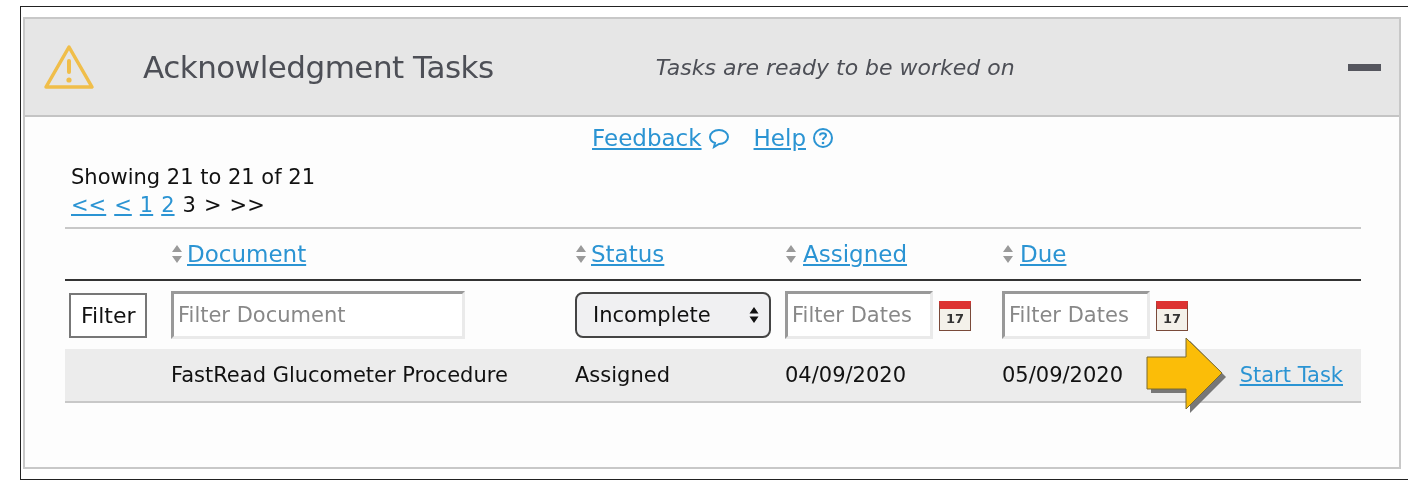 The width and height of the screenshot is (1418, 490). Describe the element at coordinates (673, 315) in the screenshot. I see `status-select: Incomplete` at that location.